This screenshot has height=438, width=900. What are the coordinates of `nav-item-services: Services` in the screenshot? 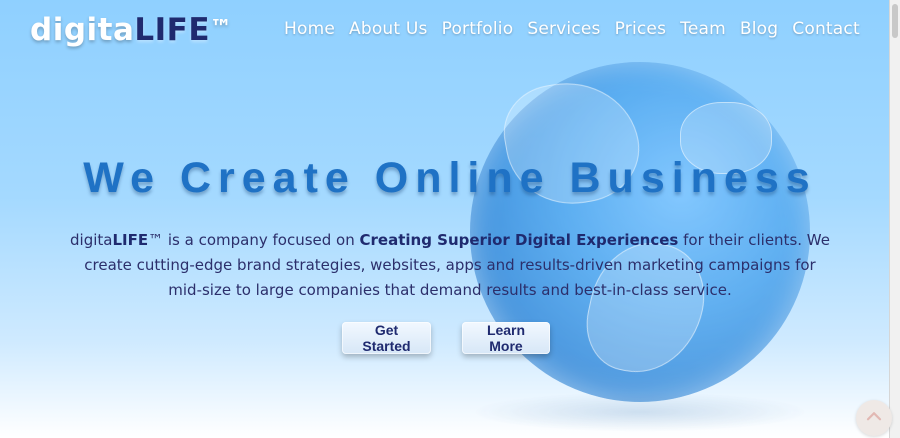 It's located at (563, 29).